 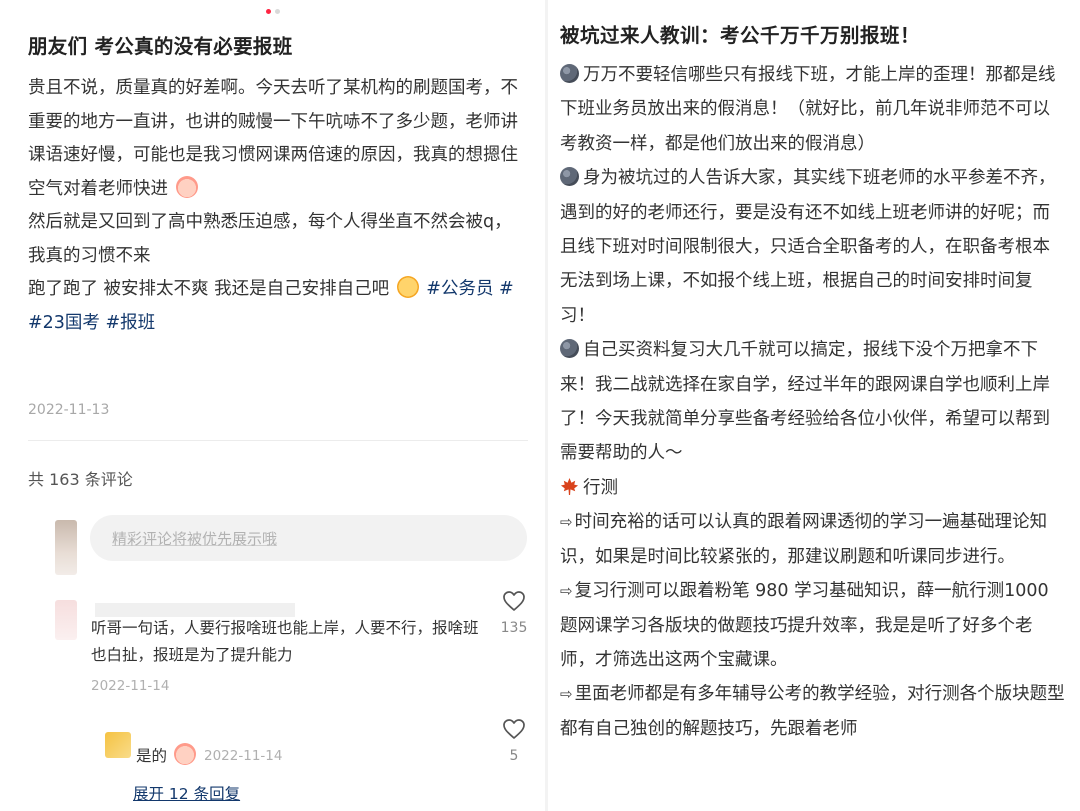 What do you see at coordinates (131, 323) in the screenshot?
I see `hashtag-class: #报班` at bounding box center [131, 323].